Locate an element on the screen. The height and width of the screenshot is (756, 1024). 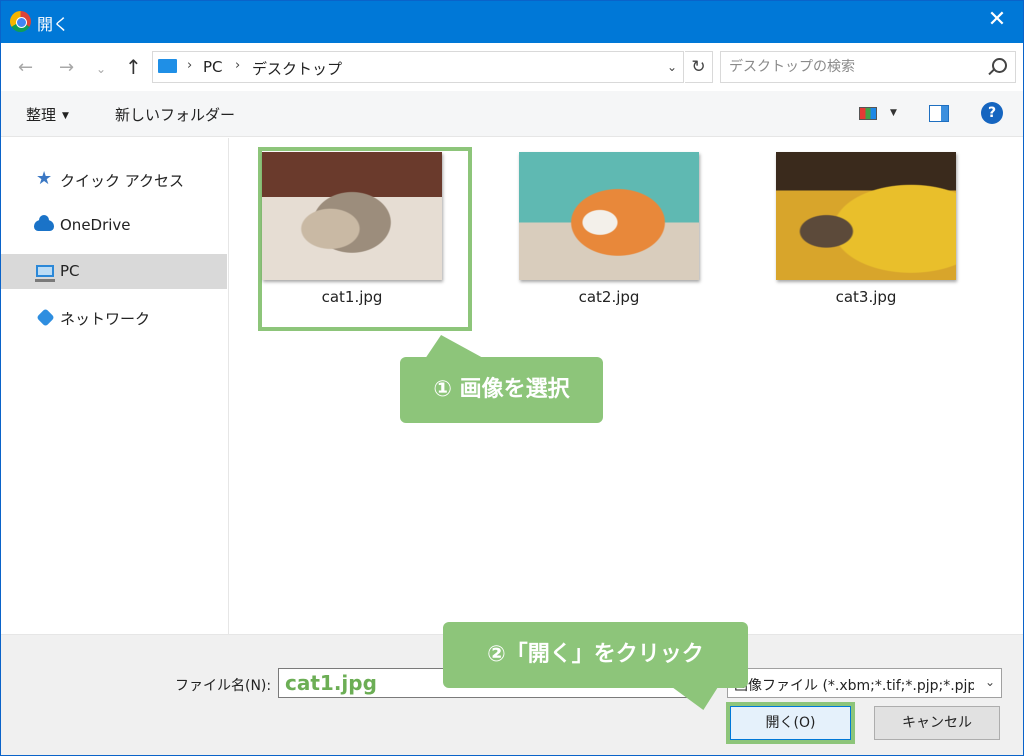
pc-icon is located at coordinates (45, 273).